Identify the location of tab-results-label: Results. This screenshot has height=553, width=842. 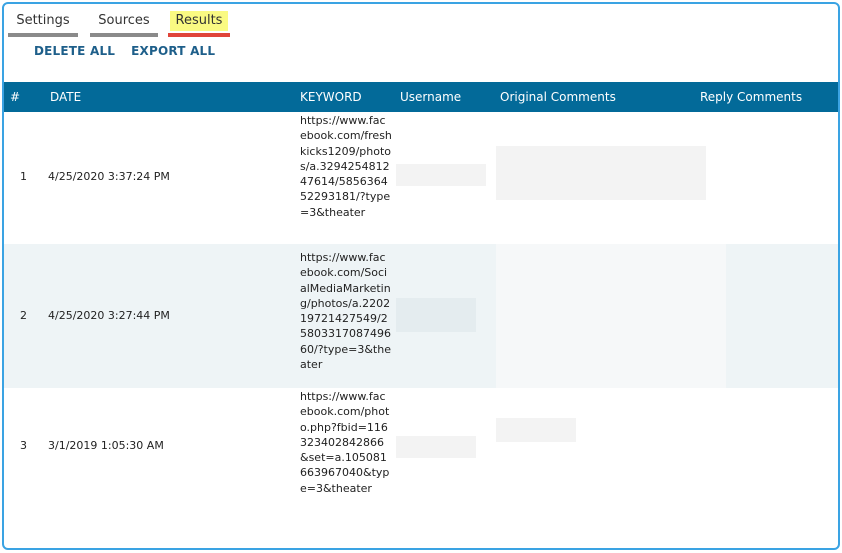
(199, 21).